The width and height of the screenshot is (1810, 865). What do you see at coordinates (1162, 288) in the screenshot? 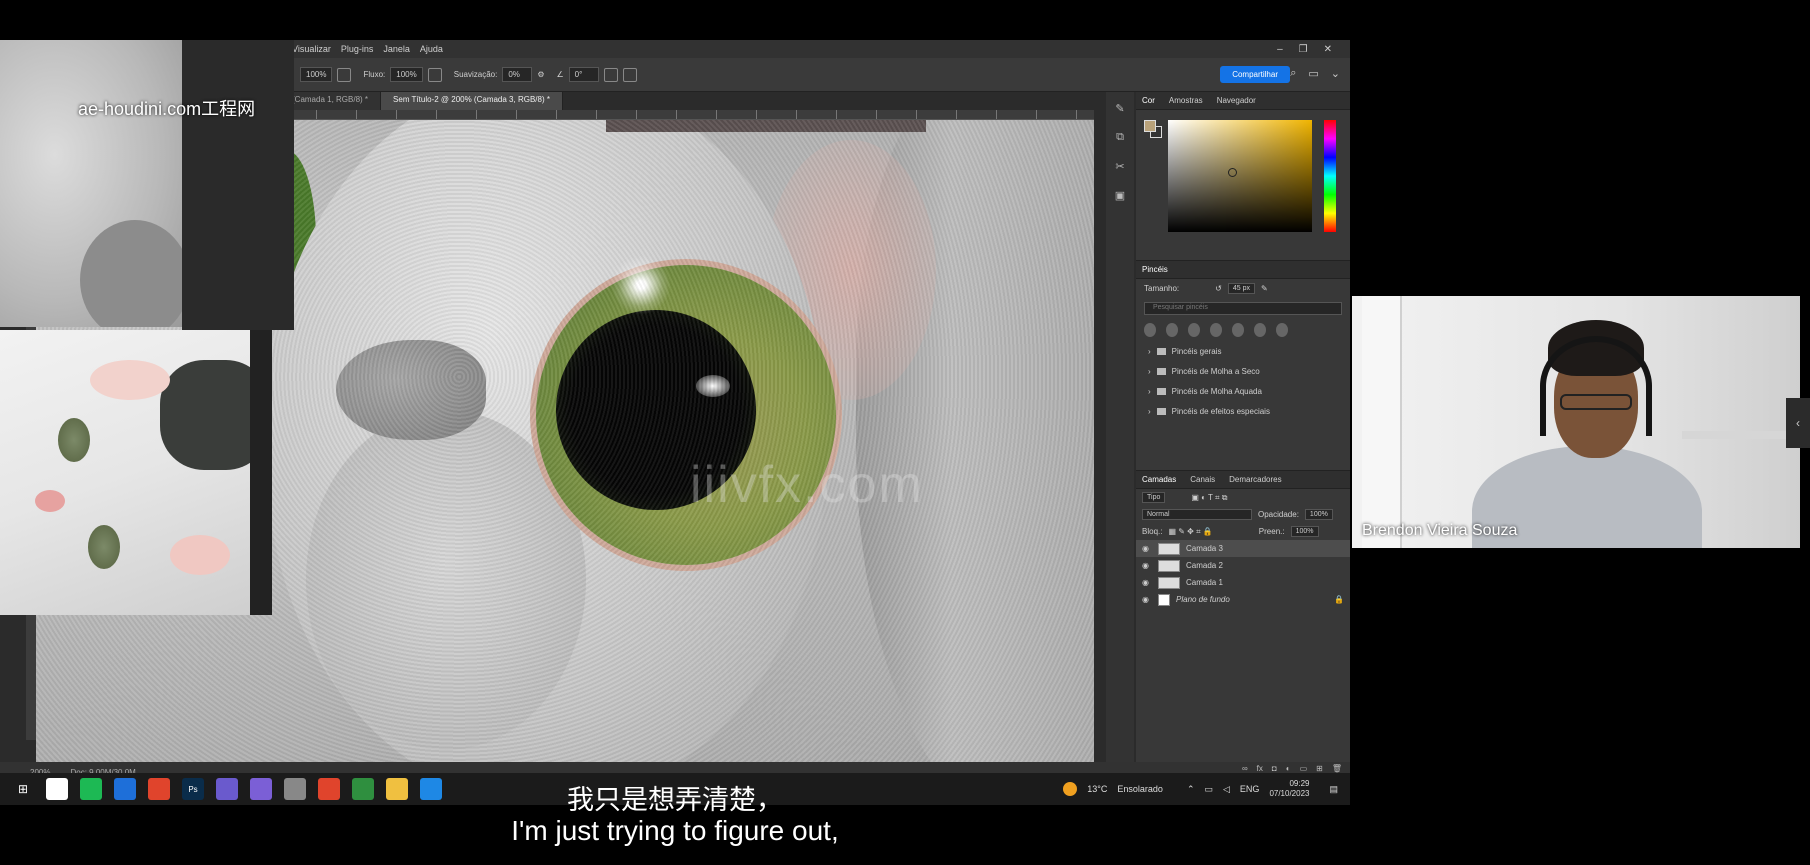
I see `brush-size-label: Tamanho:` at bounding box center [1162, 288].